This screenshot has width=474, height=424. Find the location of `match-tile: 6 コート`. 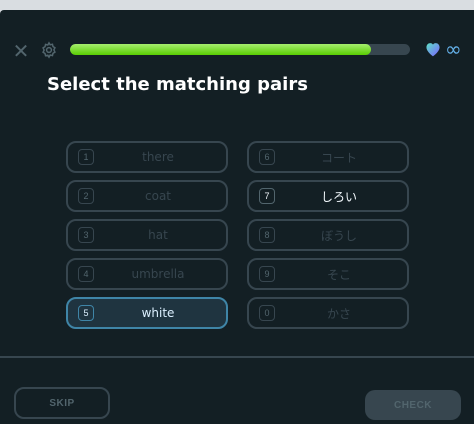

match-tile: 6 コート is located at coordinates (328, 157).